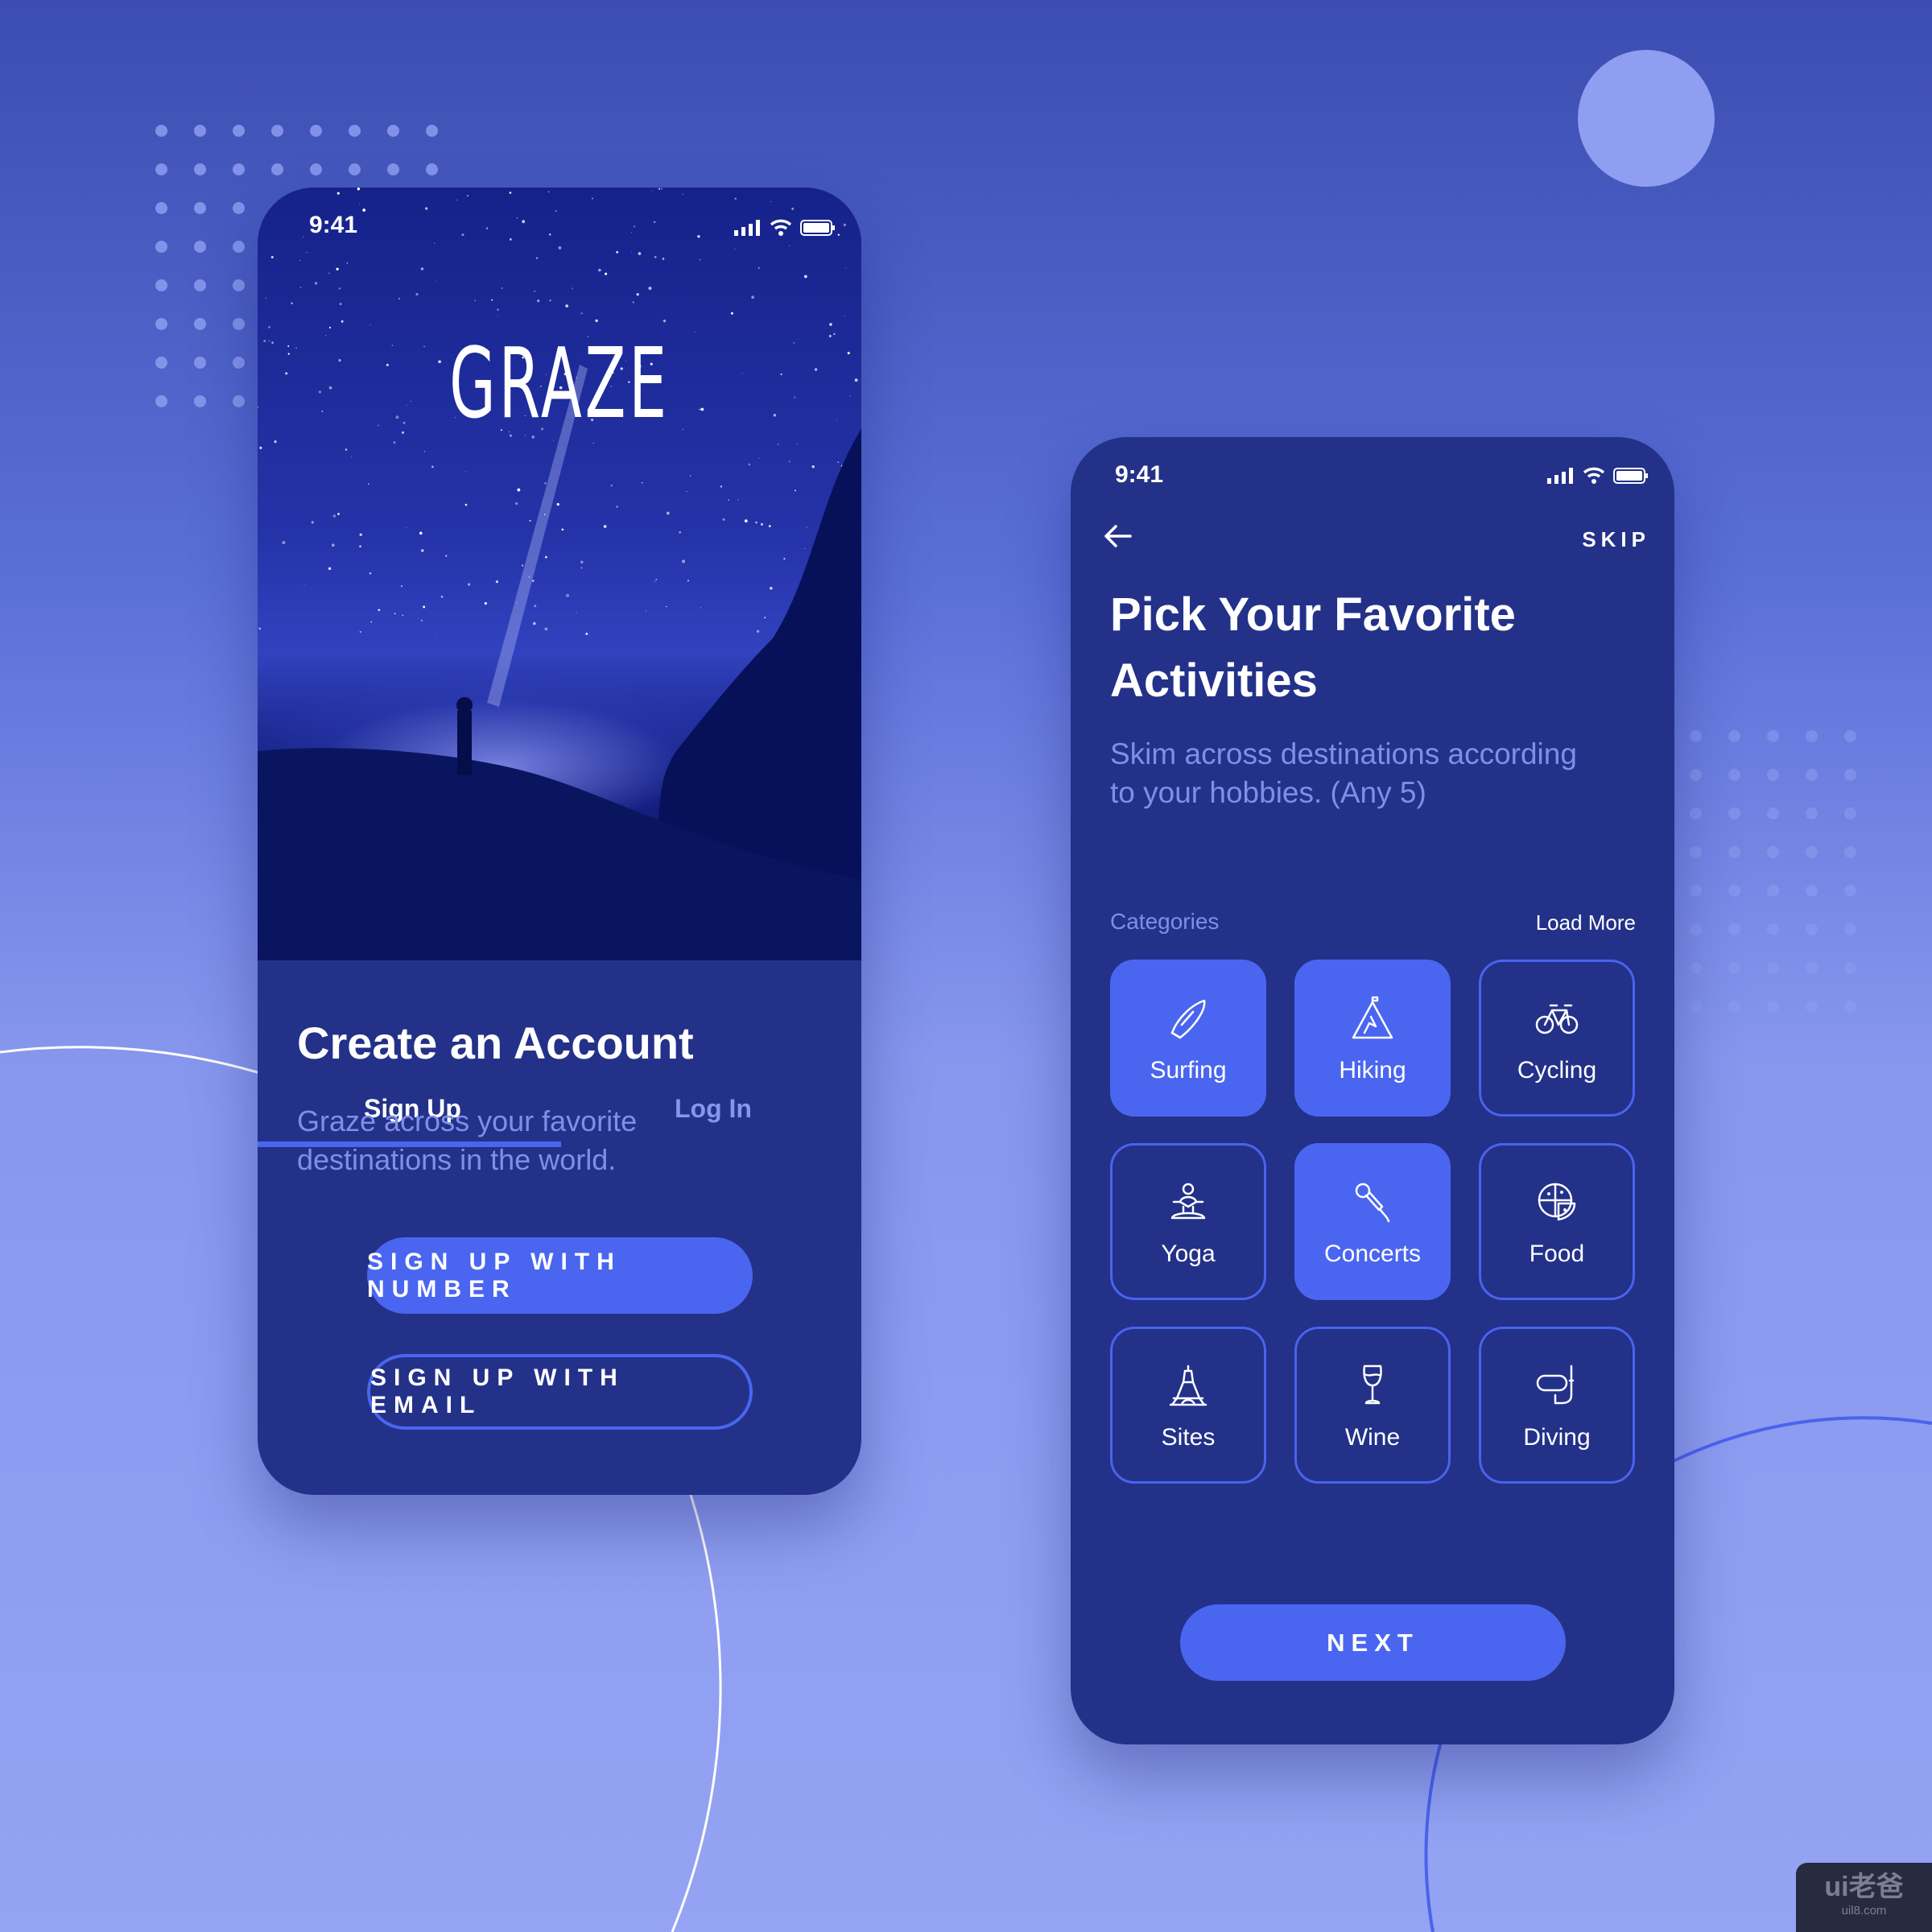 The image size is (1932, 1932). What do you see at coordinates (1557, 1202) in the screenshot?
I see `pizza-icon` at bounding box center [1557, 1202].